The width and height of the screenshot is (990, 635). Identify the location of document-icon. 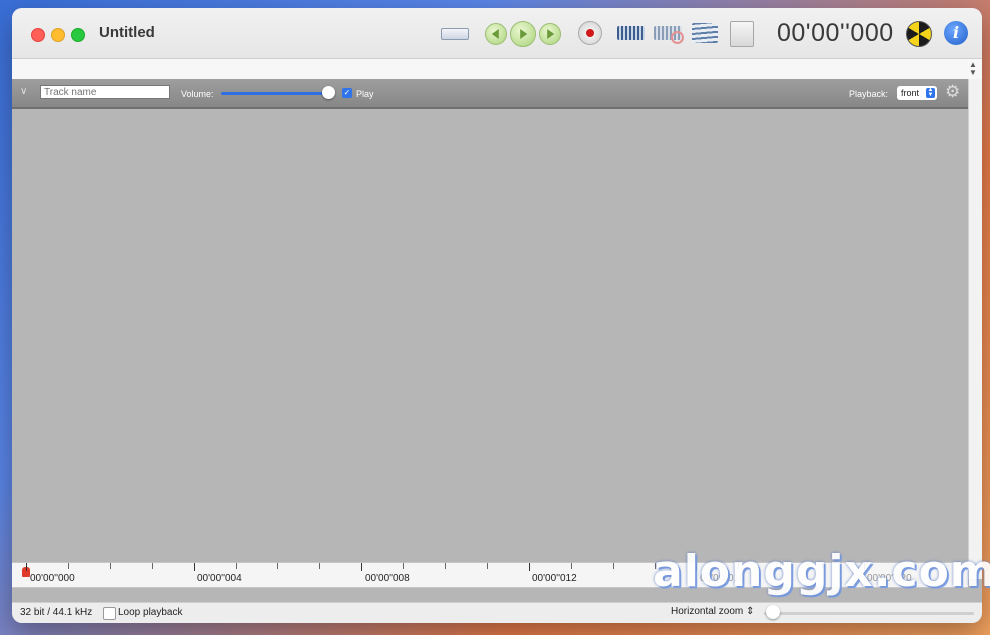
(742, 34).